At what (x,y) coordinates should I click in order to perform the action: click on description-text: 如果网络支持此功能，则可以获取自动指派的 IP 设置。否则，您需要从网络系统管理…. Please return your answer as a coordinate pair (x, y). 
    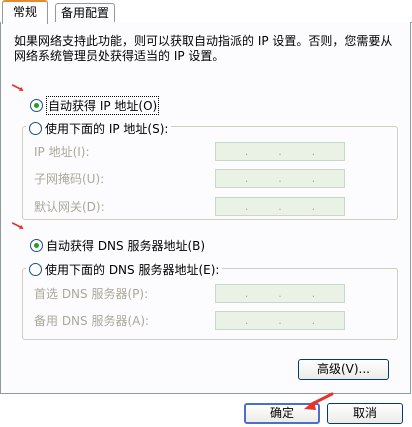
    Looking at the image, I should click on (203, 48).